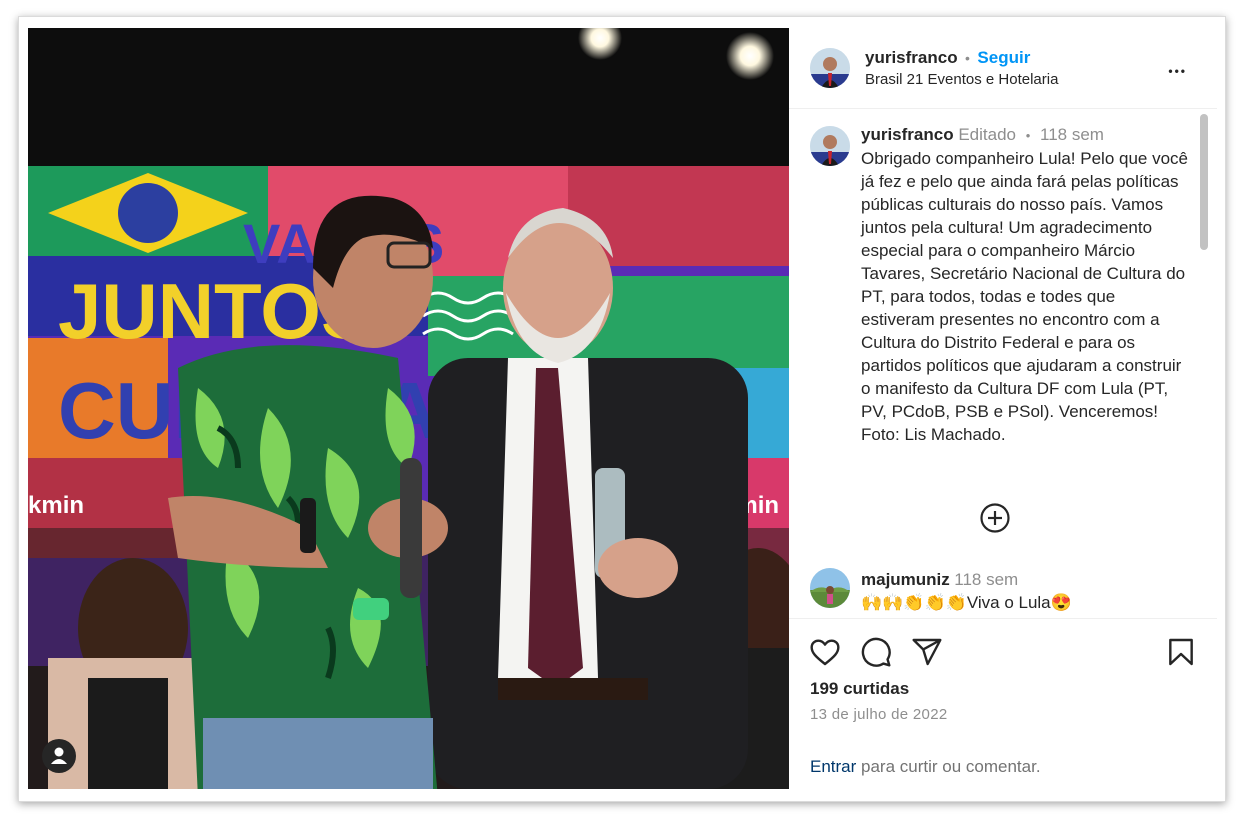 Image resolution: width=1244 pixels, height=820 pixels. I want to click on login-prompt: Entrar para curtir ou comentar., so click(925, 767).